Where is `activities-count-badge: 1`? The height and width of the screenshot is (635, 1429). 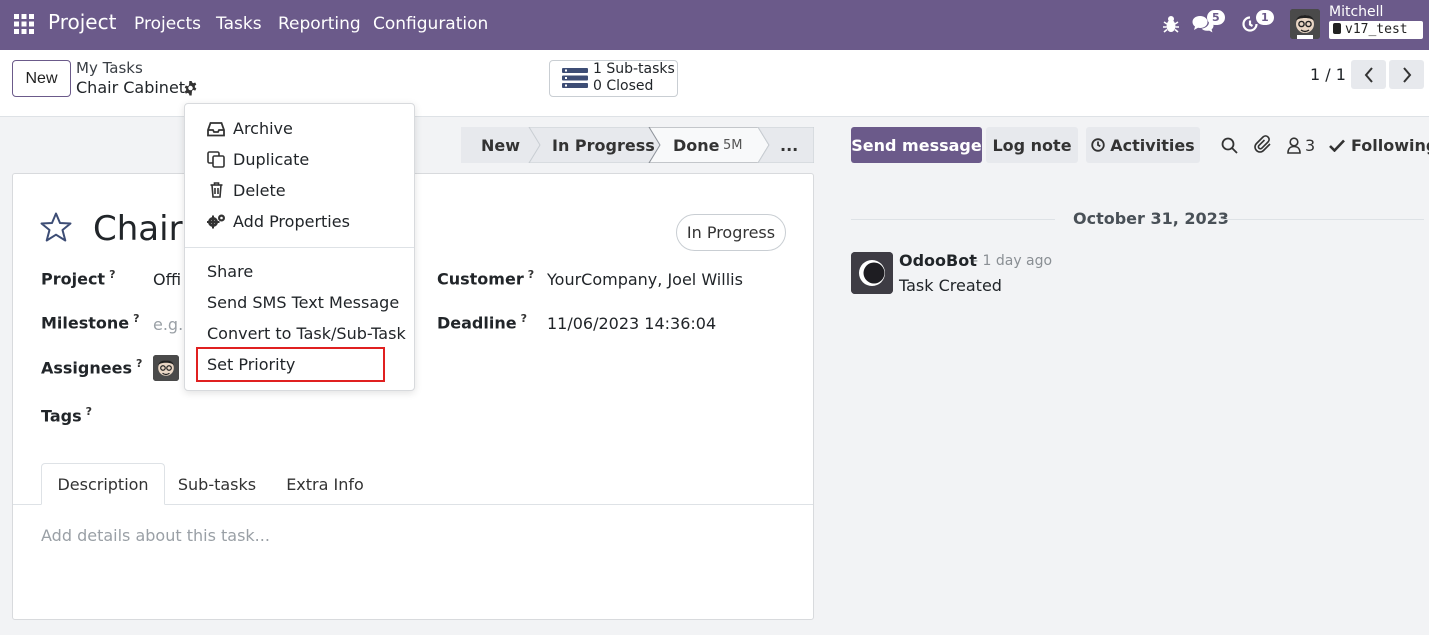
activities-count-badge: 1 is located at coordinates (1265, 17).